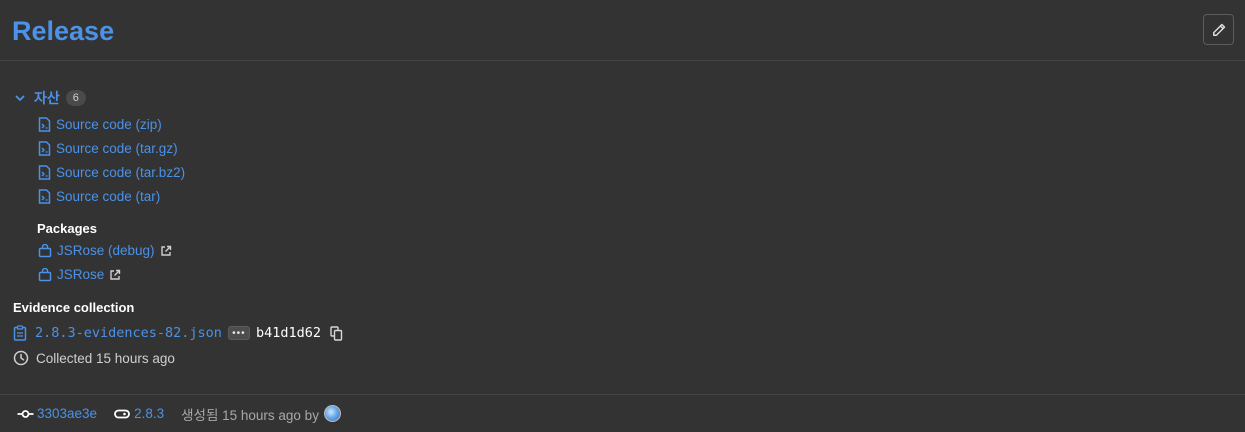 This screenshot has width=1245, height=432. Describe the element at coordinates (128, 333) in the screenshot. I see `evidence-file-link: 2.8.3-evidences-82.json` at that location.